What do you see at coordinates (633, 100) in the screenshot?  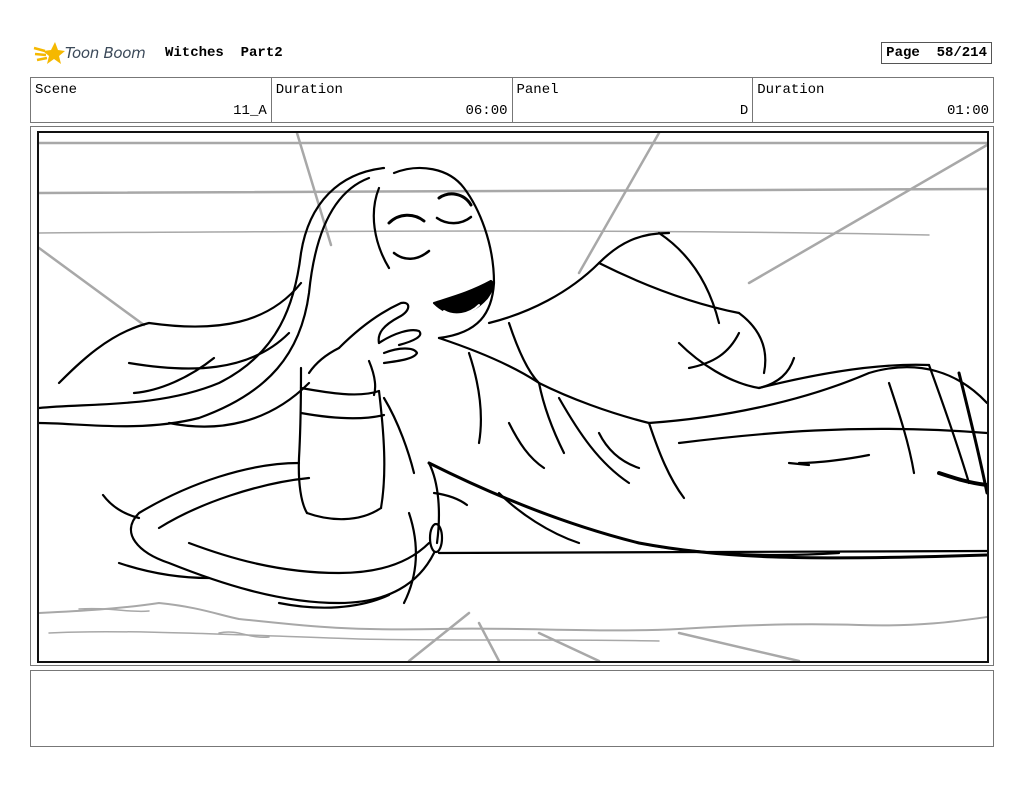 I see `panel-cell: Panel D` at bounding box center [633, 100].